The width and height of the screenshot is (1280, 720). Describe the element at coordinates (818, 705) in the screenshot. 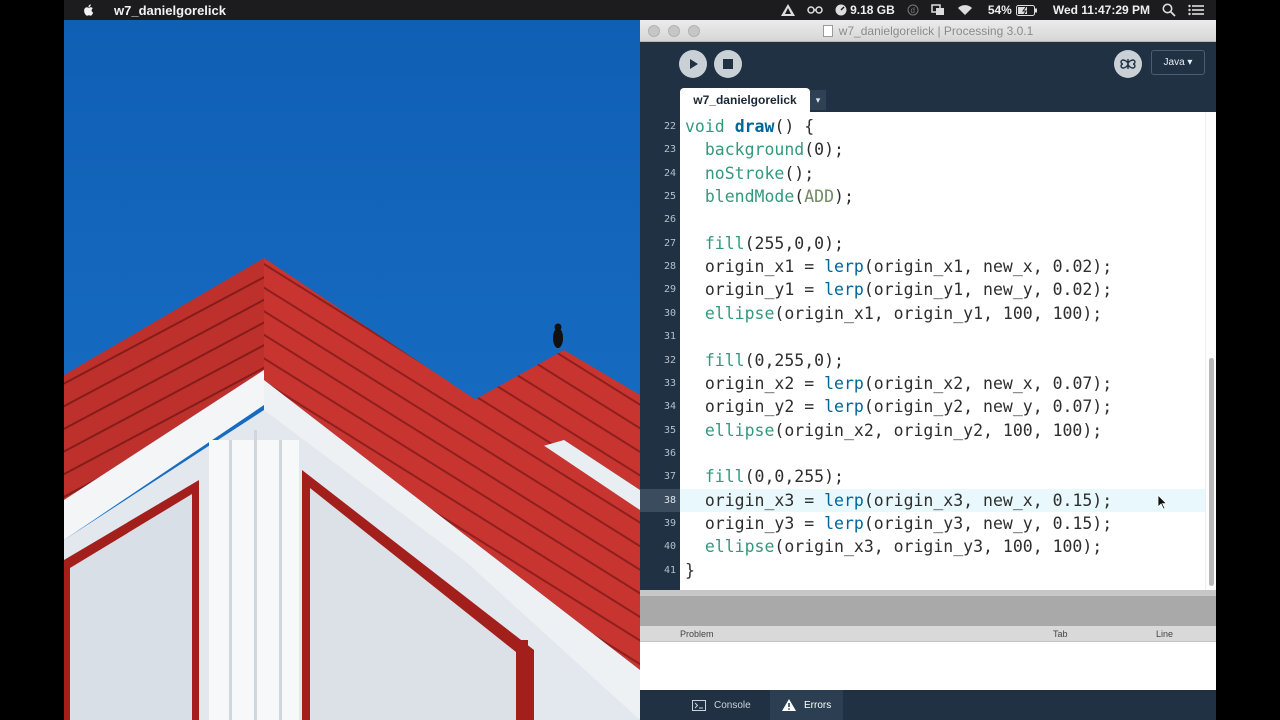

I see `errors-label: Errors` at that location.